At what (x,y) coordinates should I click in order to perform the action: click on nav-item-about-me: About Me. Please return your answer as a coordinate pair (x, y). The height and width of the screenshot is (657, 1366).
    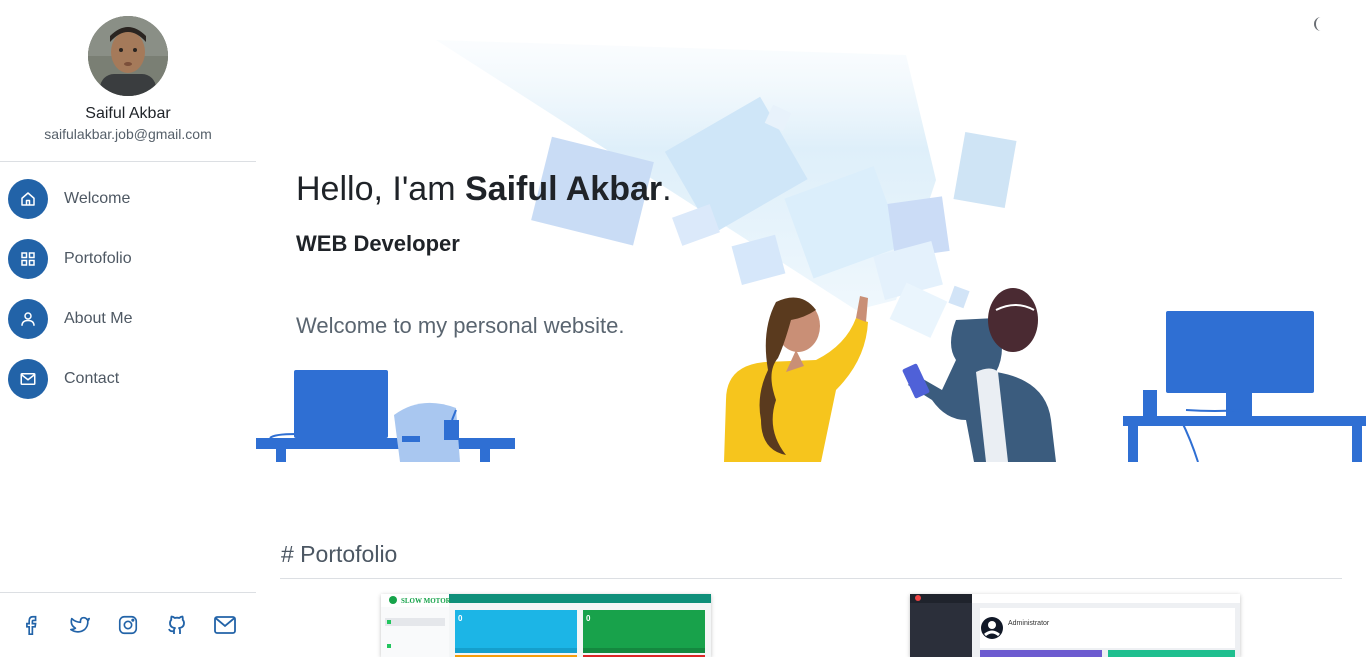
    Looking at the image, I should click on (128, 319).